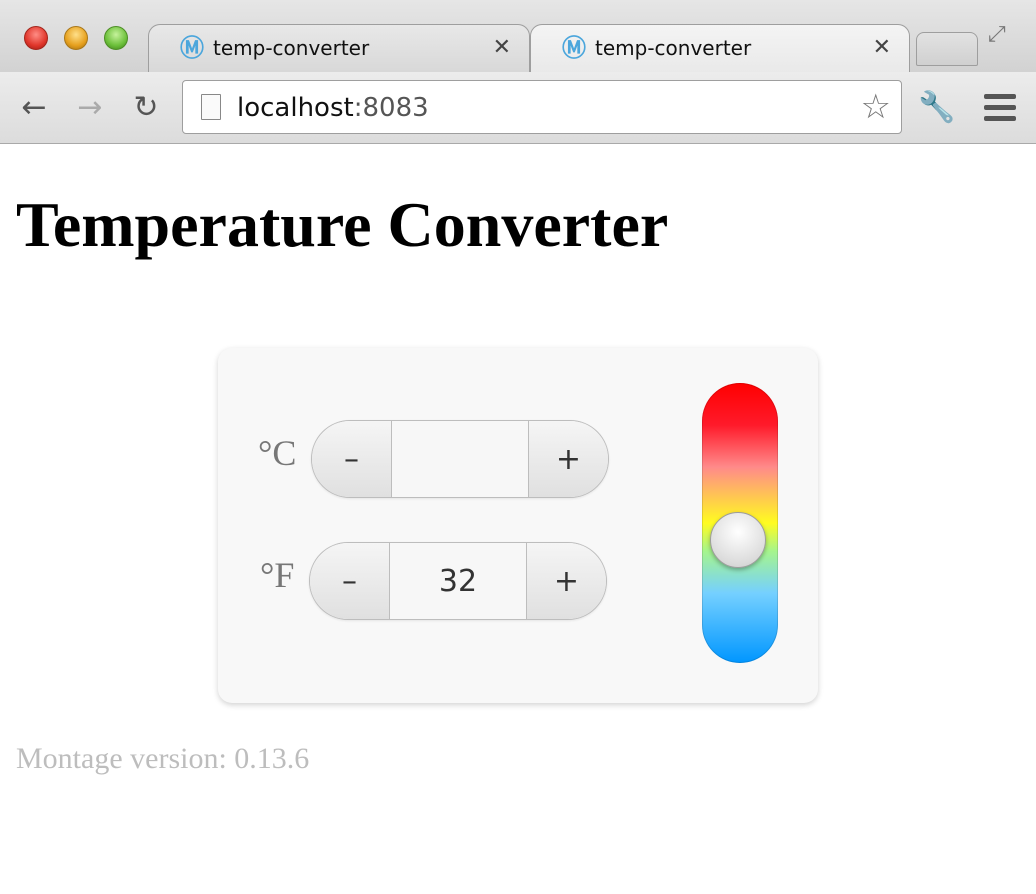 Image resolution: width=1036 pixels, height=894 pixels. I want to click on wrench-icon: 🔧, so click(936, 108).